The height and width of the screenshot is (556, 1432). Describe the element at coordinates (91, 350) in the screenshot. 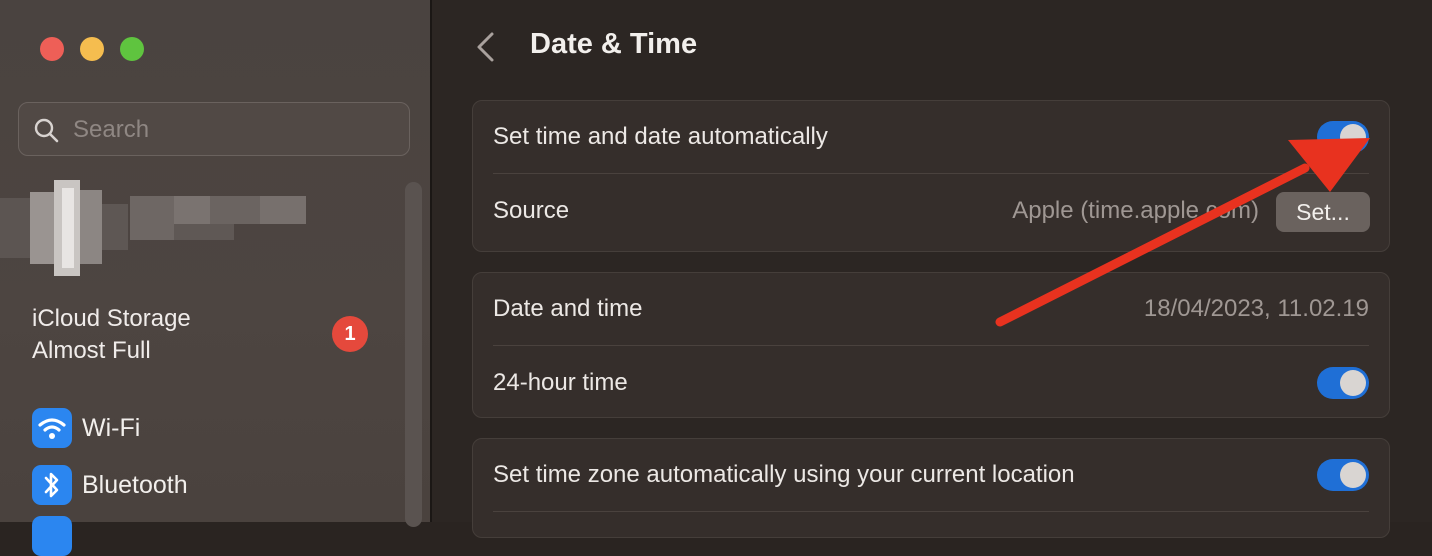

I see `notice-line-2: Almost Full` at that location.